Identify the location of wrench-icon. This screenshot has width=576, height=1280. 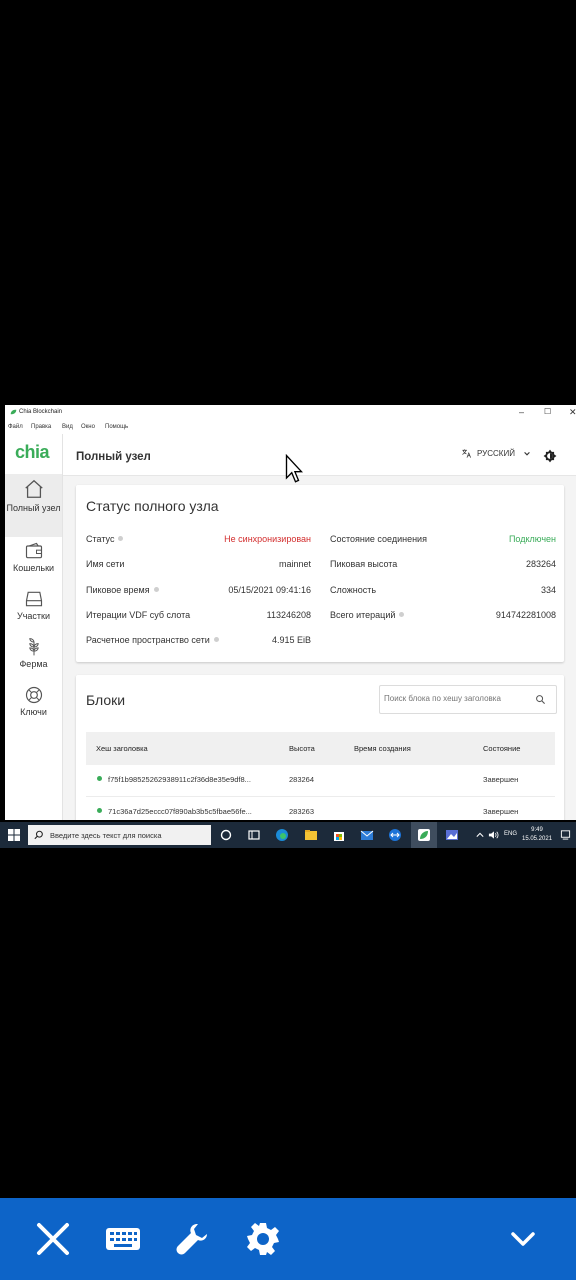
(193, 1239).